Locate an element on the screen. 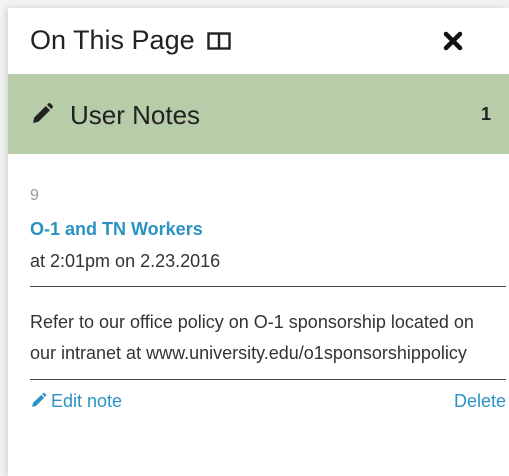  notes-count-badge: 1 is located at coordinates (485, 114).